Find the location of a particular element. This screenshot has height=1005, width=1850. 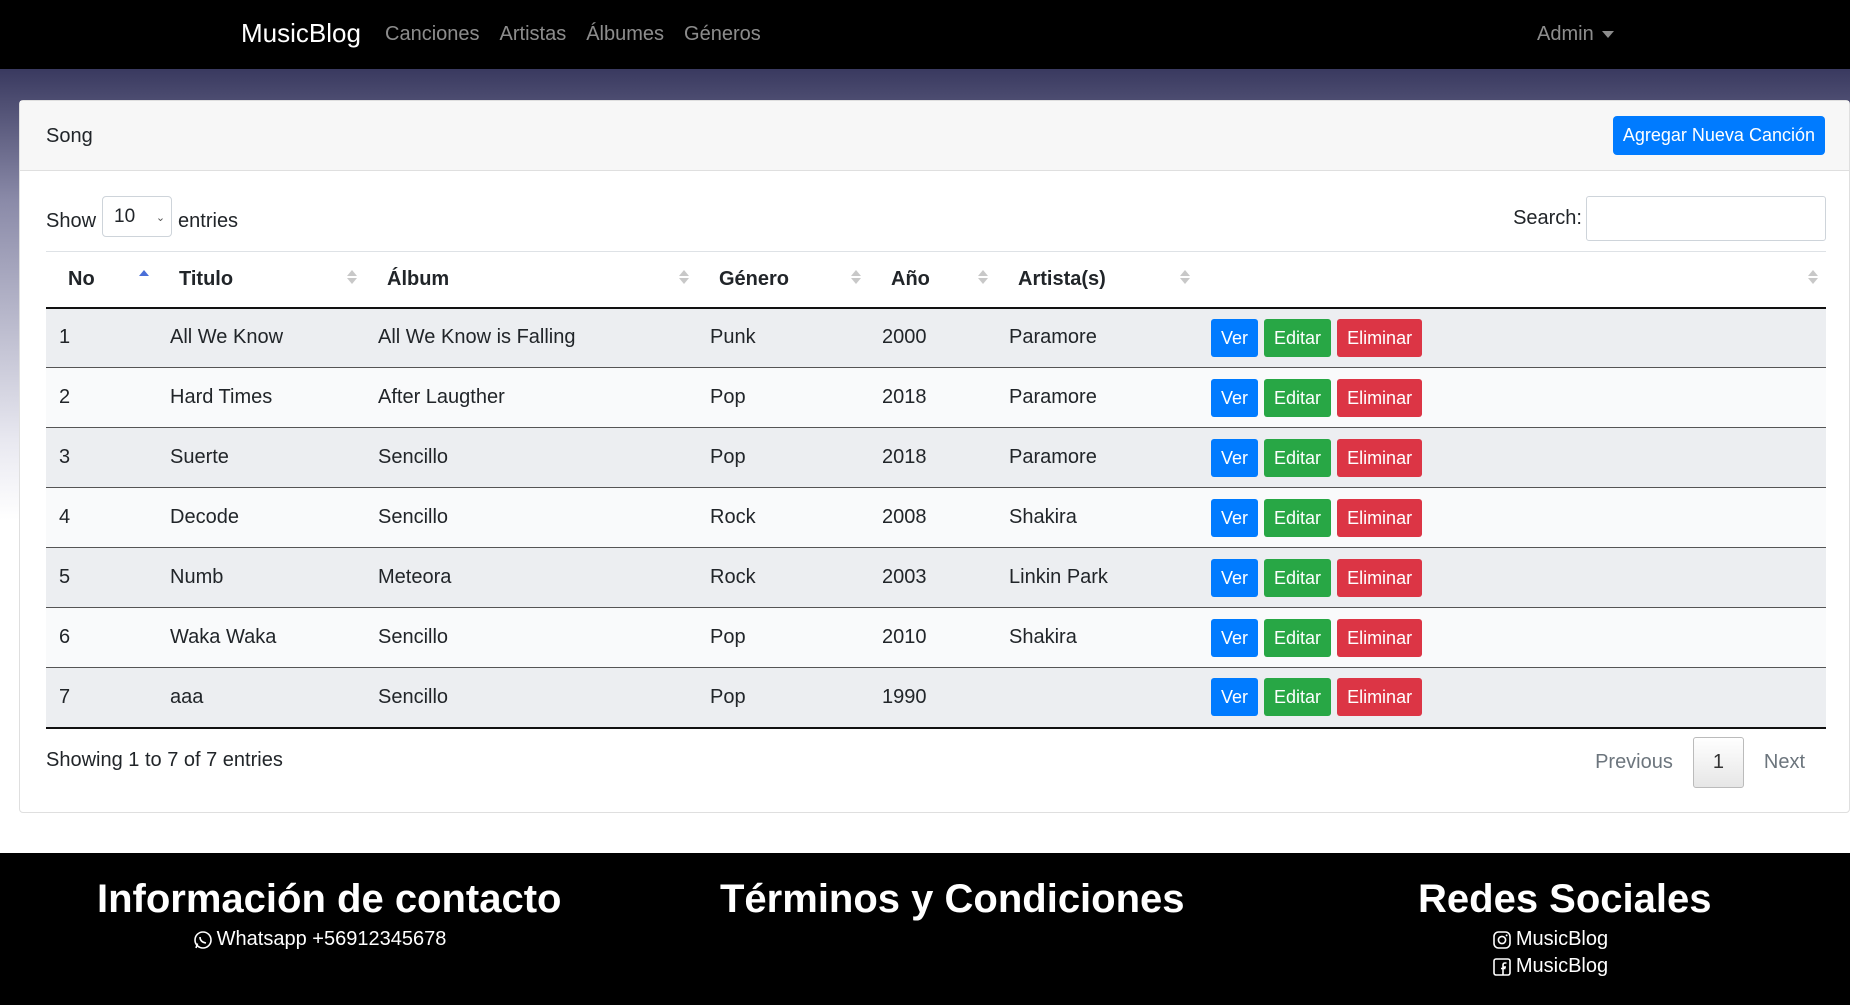

column-header-artistas: Artista(s) is located at coordinates (1097, 280).